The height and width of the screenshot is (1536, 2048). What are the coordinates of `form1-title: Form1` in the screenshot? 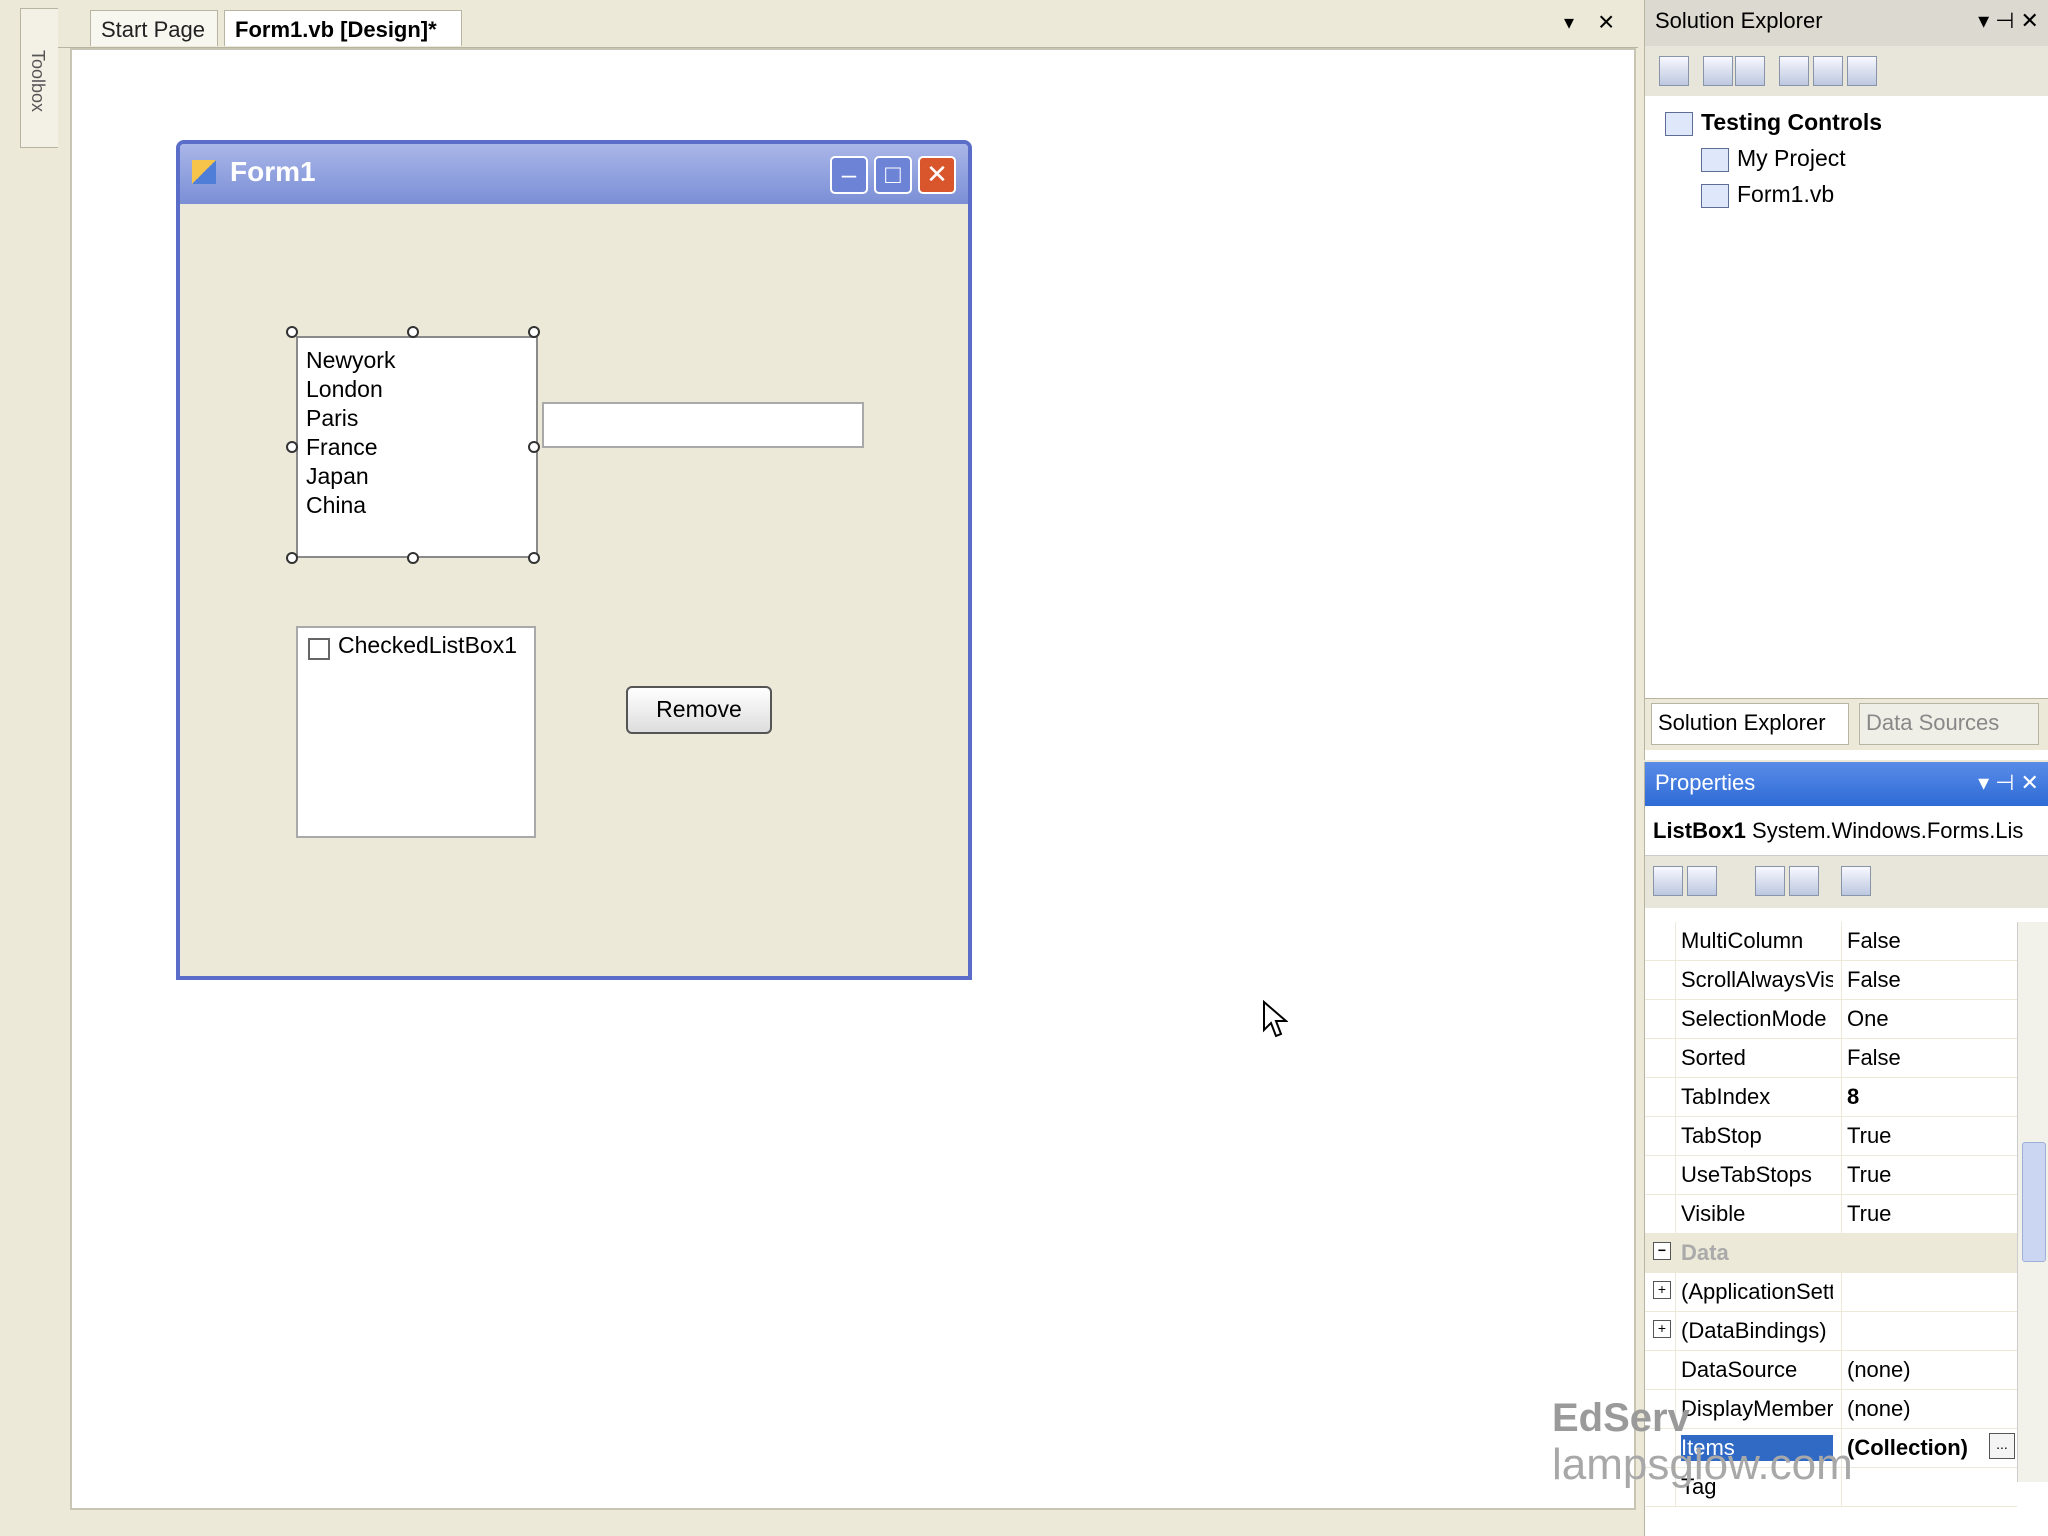 It's located at (273, 171).